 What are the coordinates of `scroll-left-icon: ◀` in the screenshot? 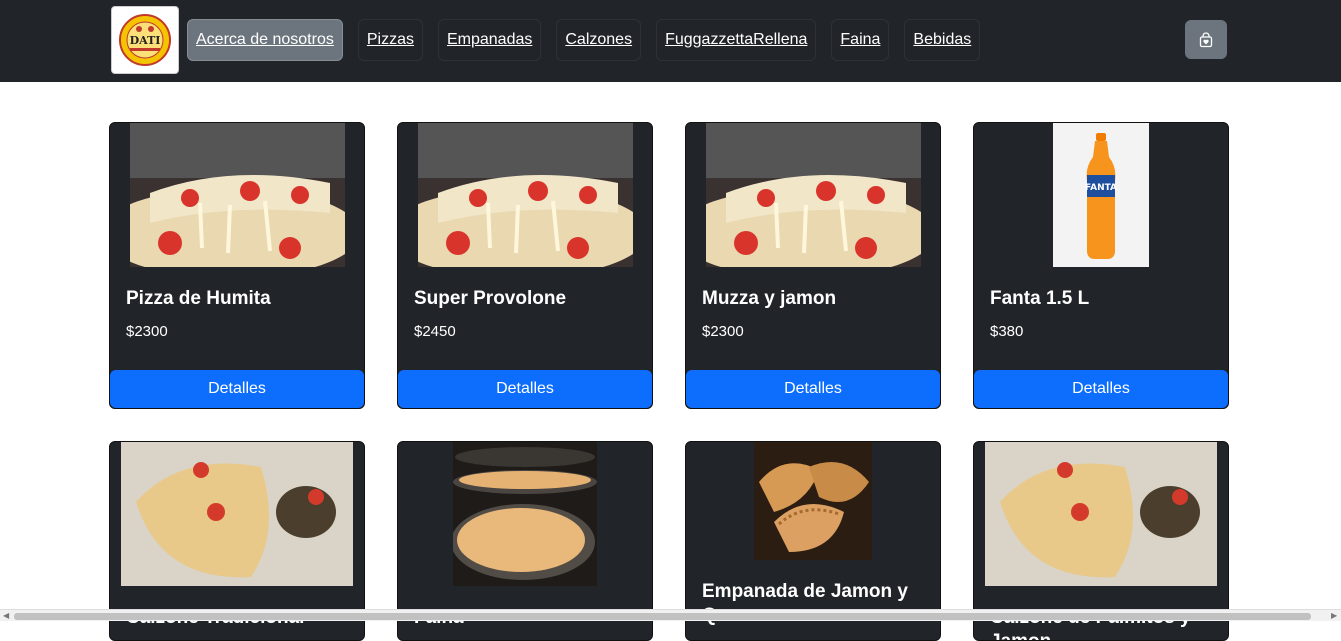 It's located at (6, 615).